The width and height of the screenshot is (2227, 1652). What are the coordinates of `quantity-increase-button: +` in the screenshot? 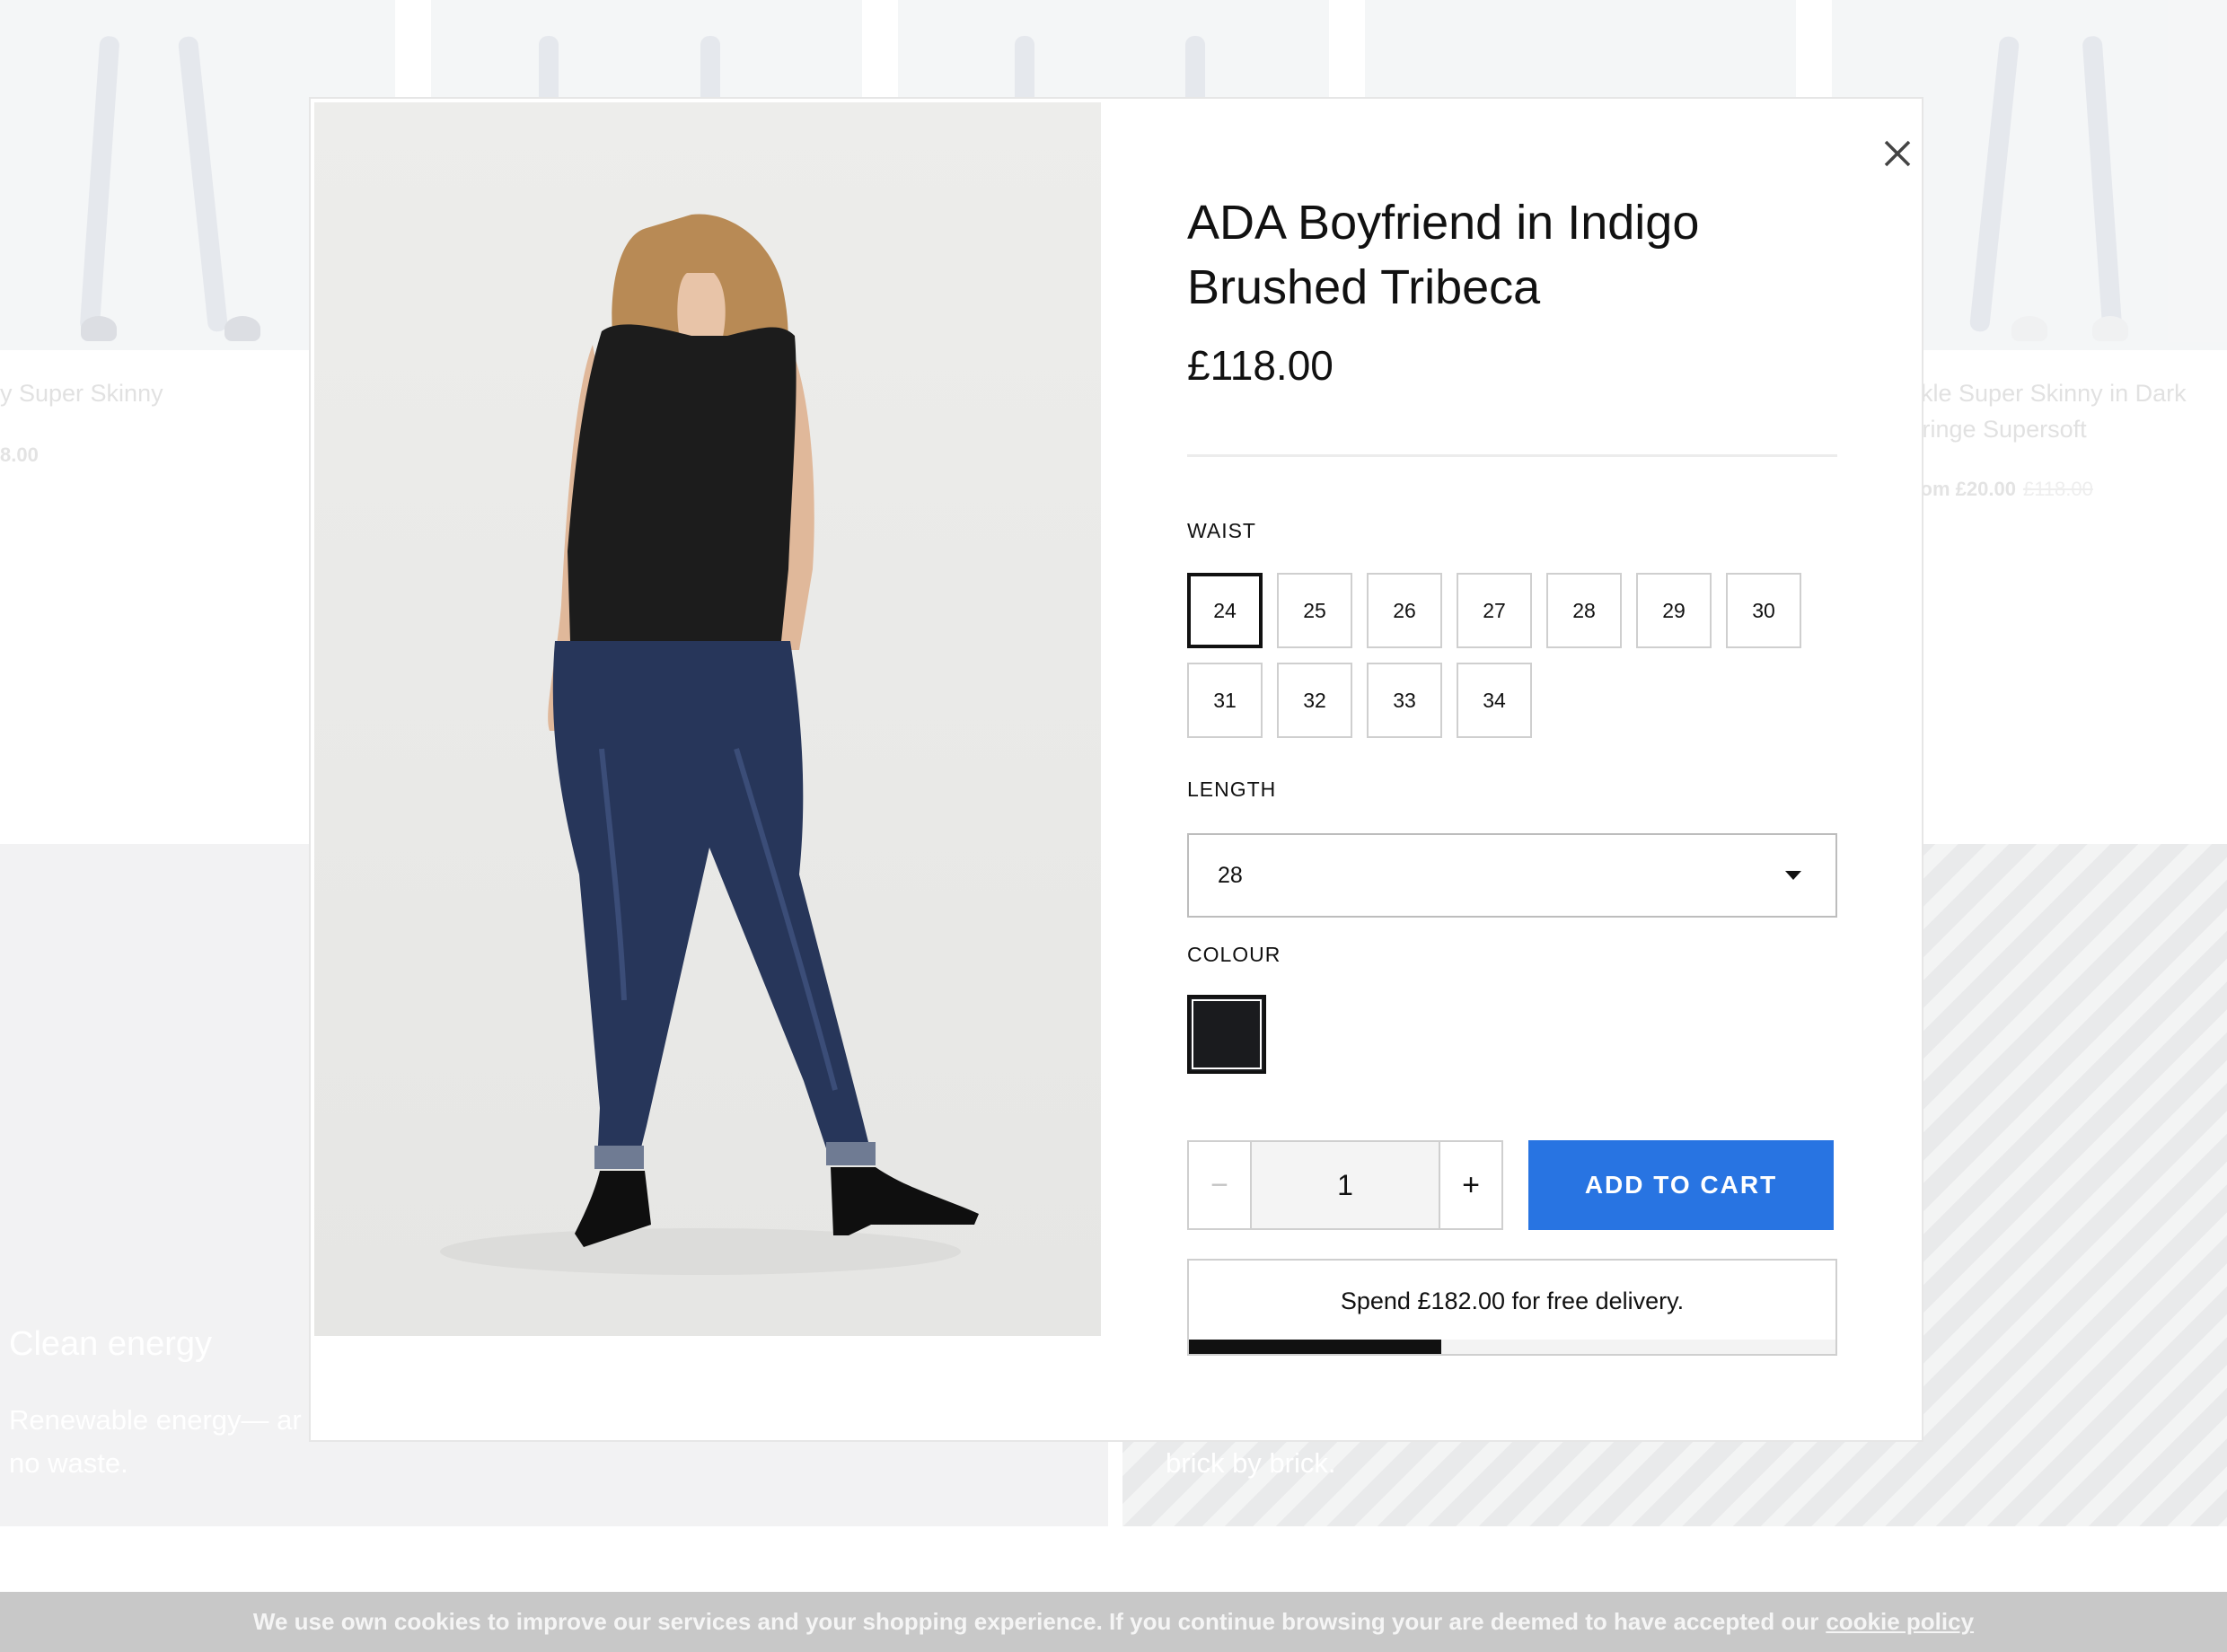 It's located at (1470, 1185).